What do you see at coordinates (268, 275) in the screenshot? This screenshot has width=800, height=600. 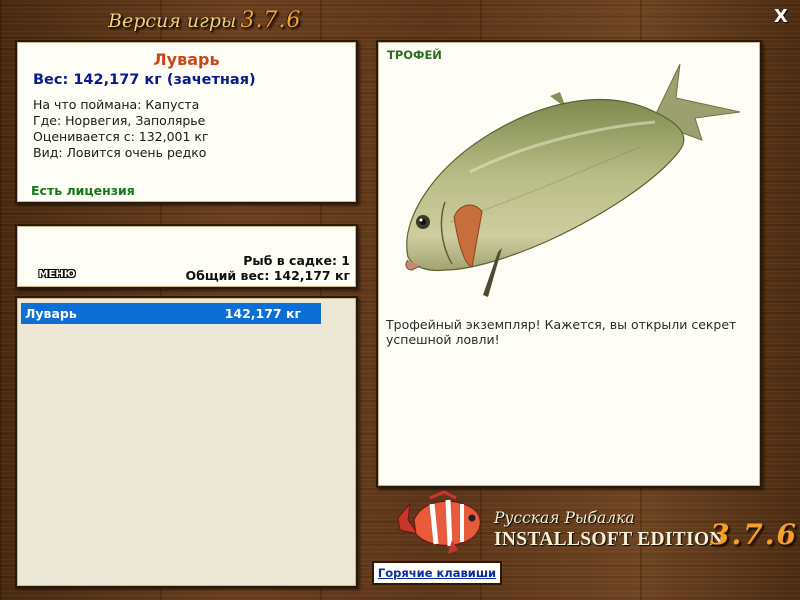 I see `total-weight: Общий вес: 142,177 кг` at bounding box center [268, 275].